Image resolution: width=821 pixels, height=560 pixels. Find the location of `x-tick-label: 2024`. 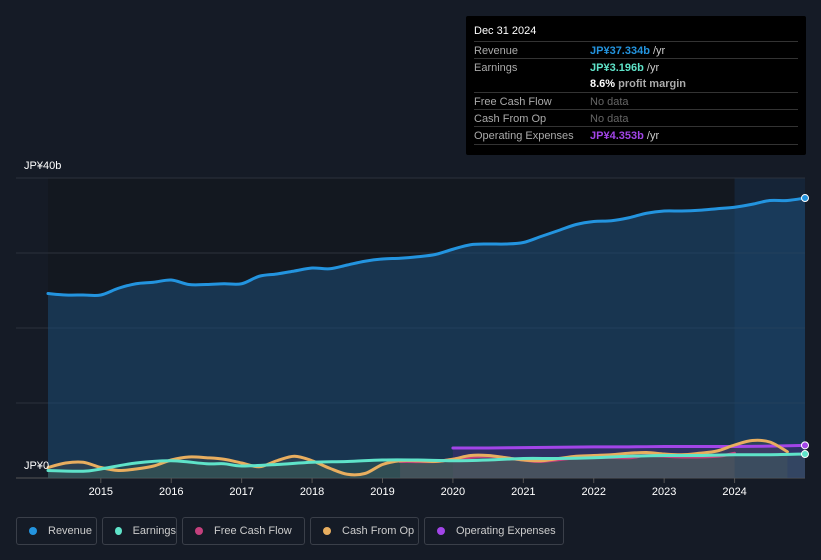

x-tick-label: 2024 is located at coordinates (734, 492).